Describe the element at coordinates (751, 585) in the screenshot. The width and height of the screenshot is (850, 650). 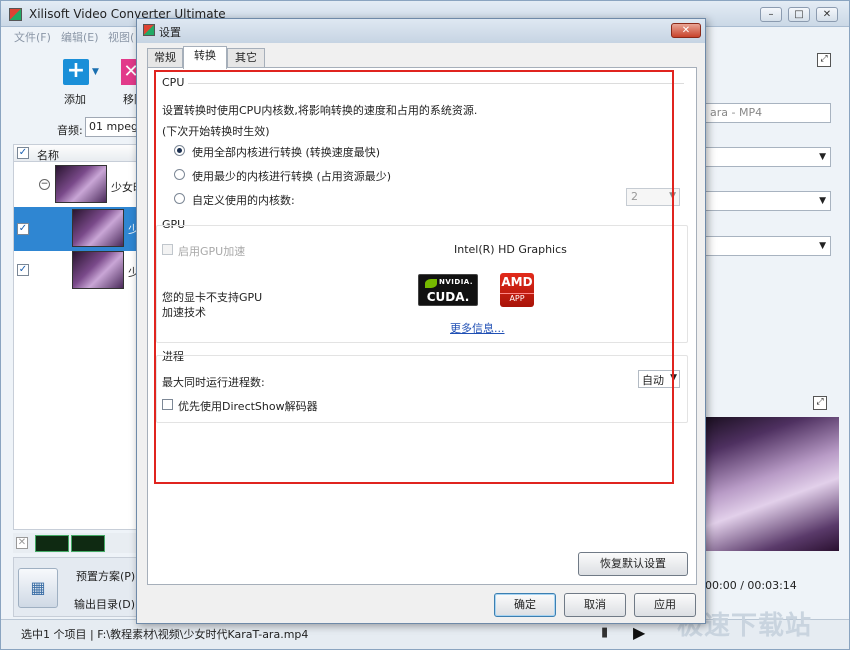
I see `preview-time: 00:00 / 00:03:14` at that location.